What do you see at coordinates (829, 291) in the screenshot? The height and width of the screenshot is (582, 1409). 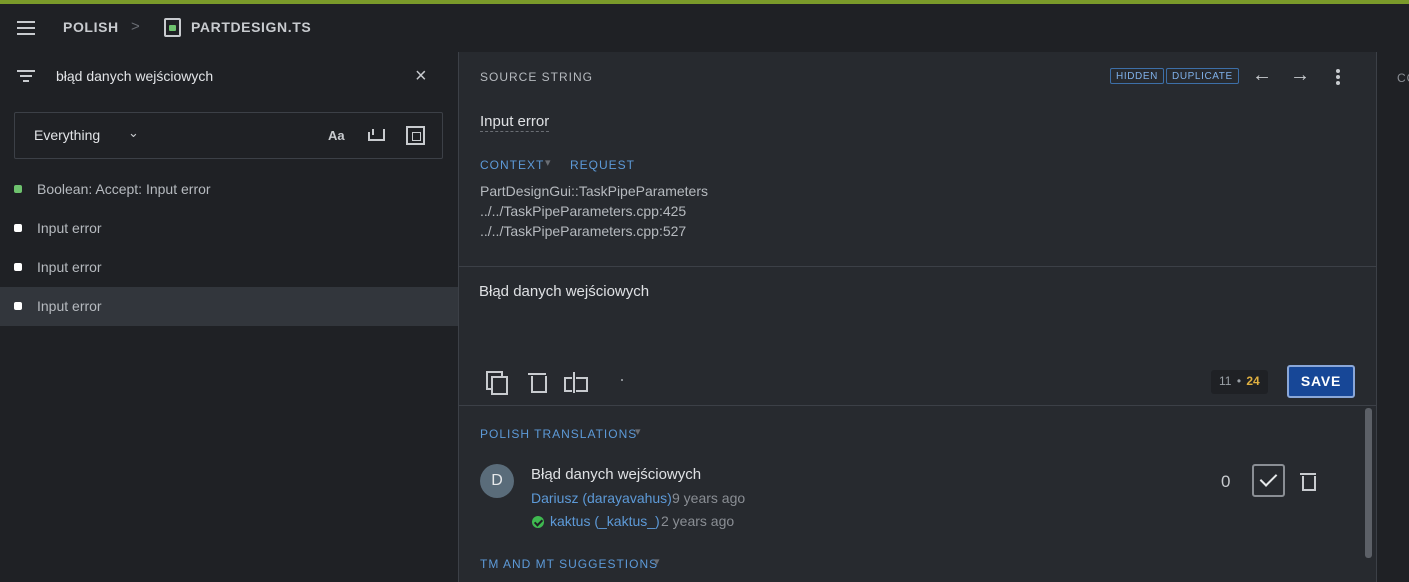 I see `translation-textarea` at bounding box center [829, 291].